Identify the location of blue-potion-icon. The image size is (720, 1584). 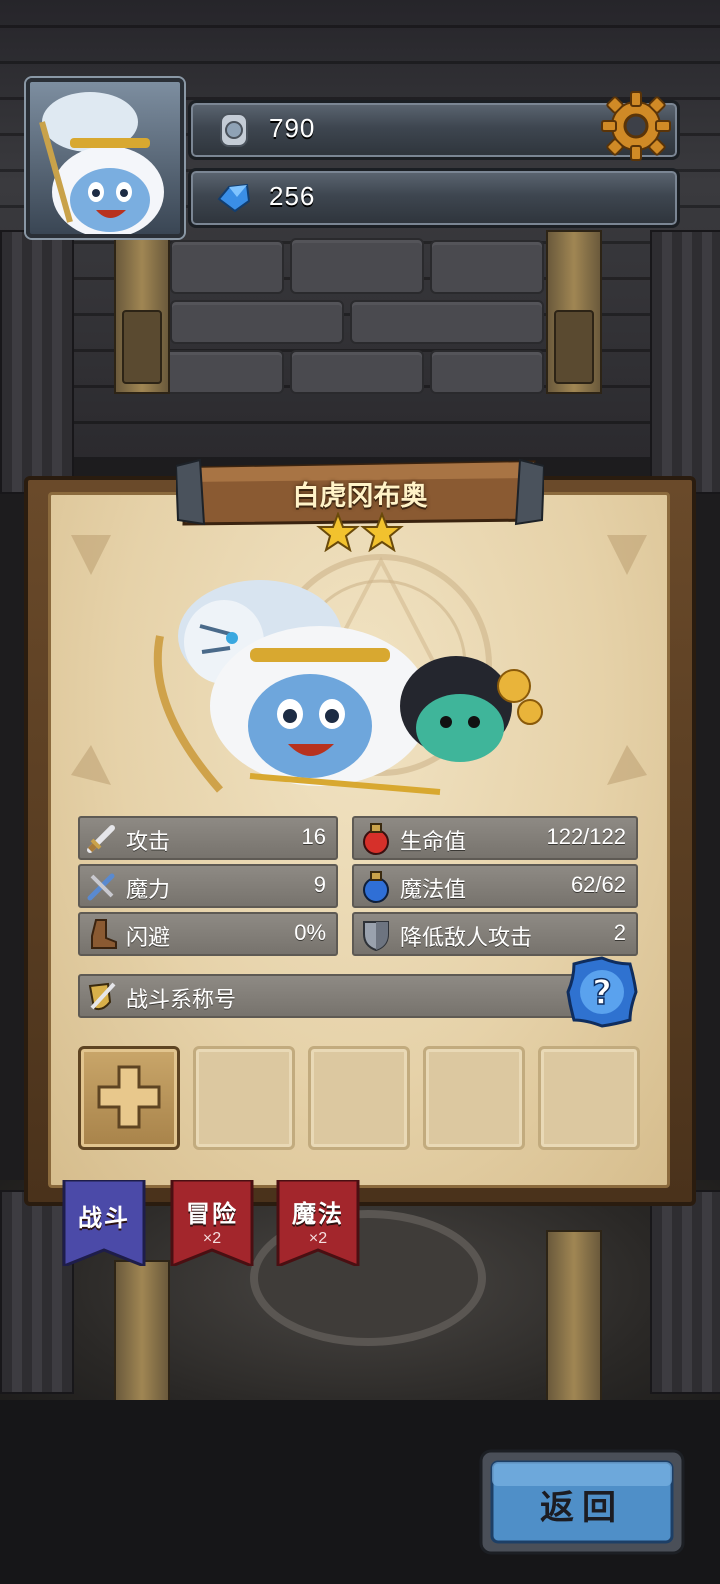
(376, 887).